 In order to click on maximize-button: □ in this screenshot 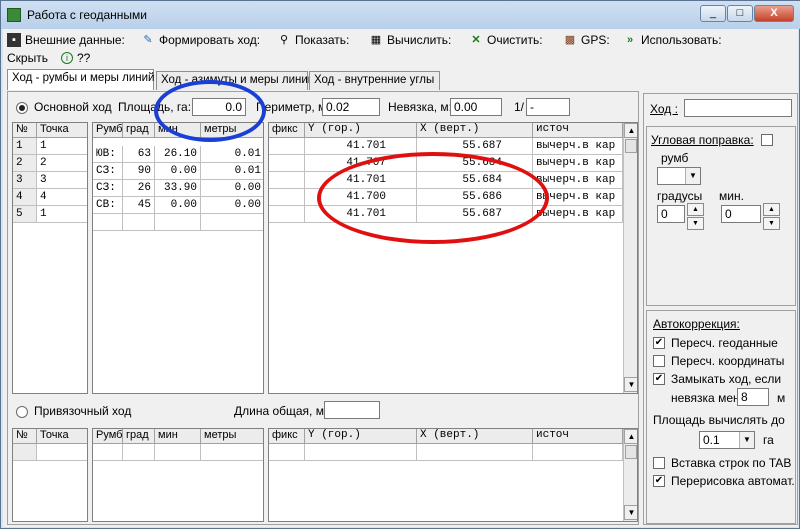, I will do `click(740, 13)`.